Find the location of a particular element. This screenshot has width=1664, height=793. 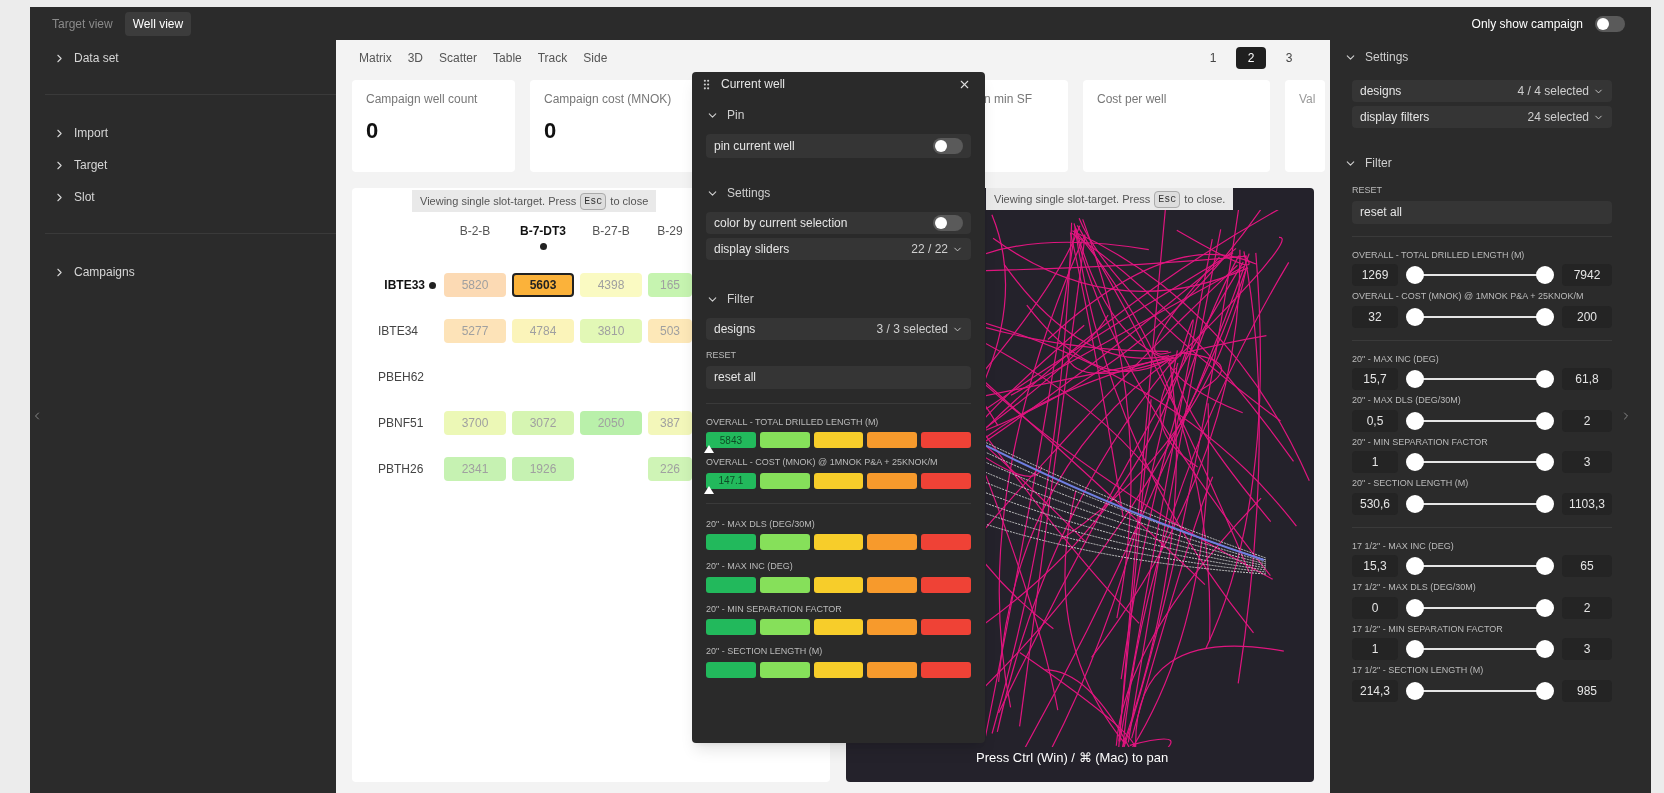

max-value: 2 is located at coordinates (1587, 607).